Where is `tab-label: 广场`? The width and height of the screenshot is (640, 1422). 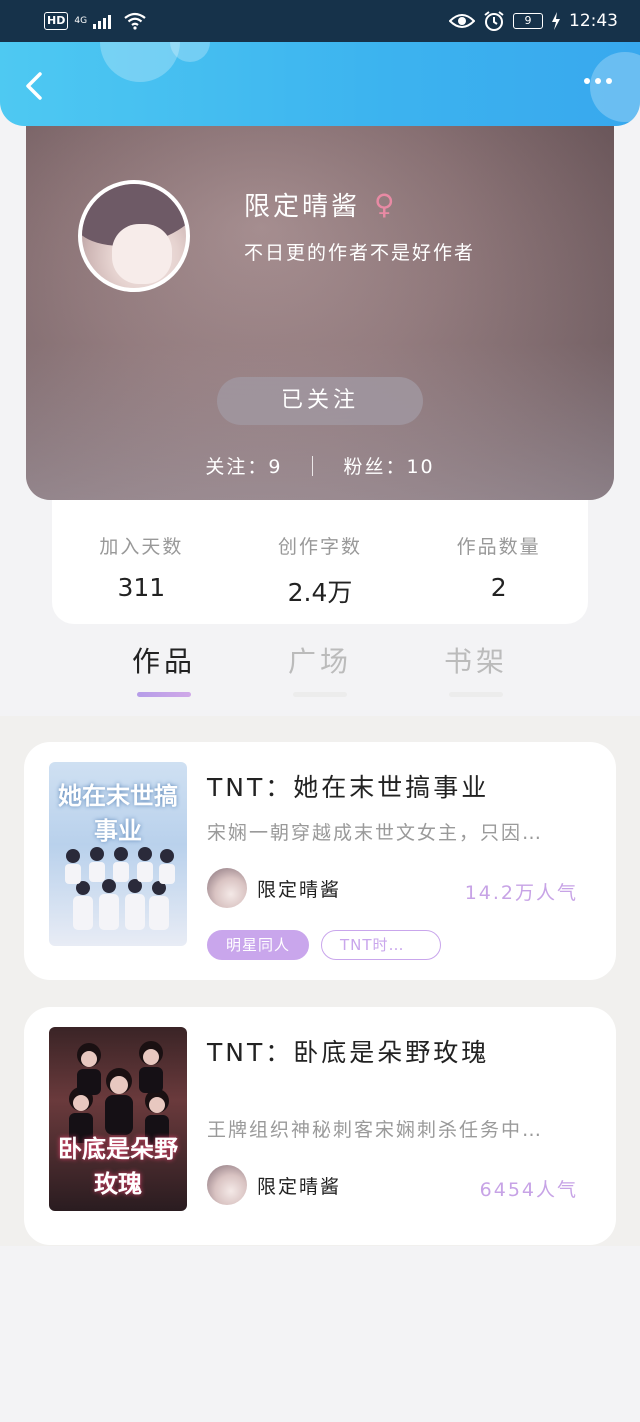
tab-label: 广场 is located at coordinates (319, 661).